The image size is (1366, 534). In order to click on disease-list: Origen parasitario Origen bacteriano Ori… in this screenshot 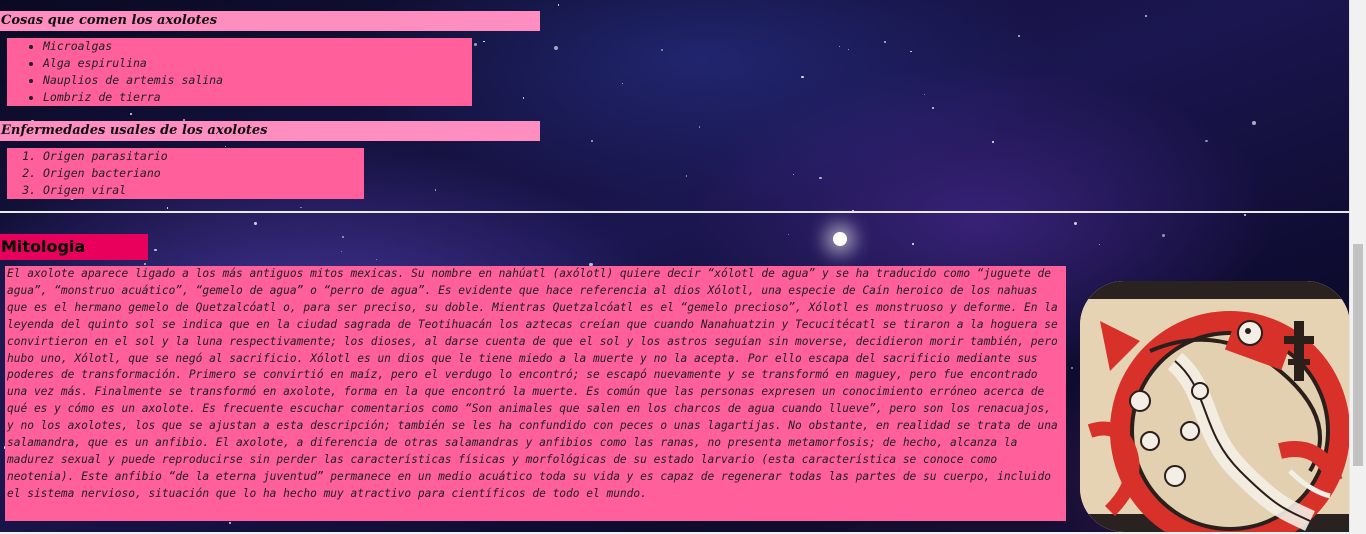, I will do `click(185, 173)`.